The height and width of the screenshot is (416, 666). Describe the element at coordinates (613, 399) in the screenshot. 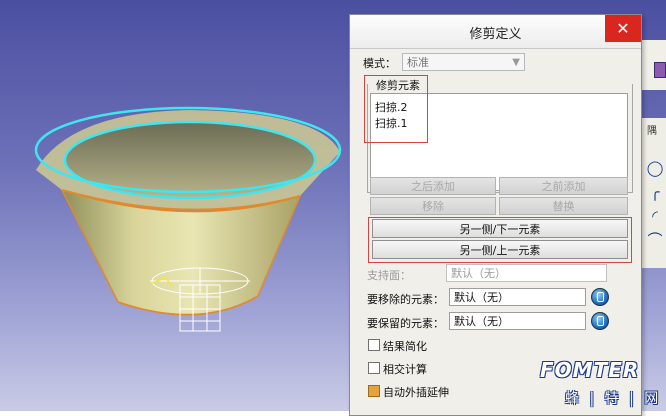

I see `watermark-subtitle: 蜂 | 特 | 网` at that location.